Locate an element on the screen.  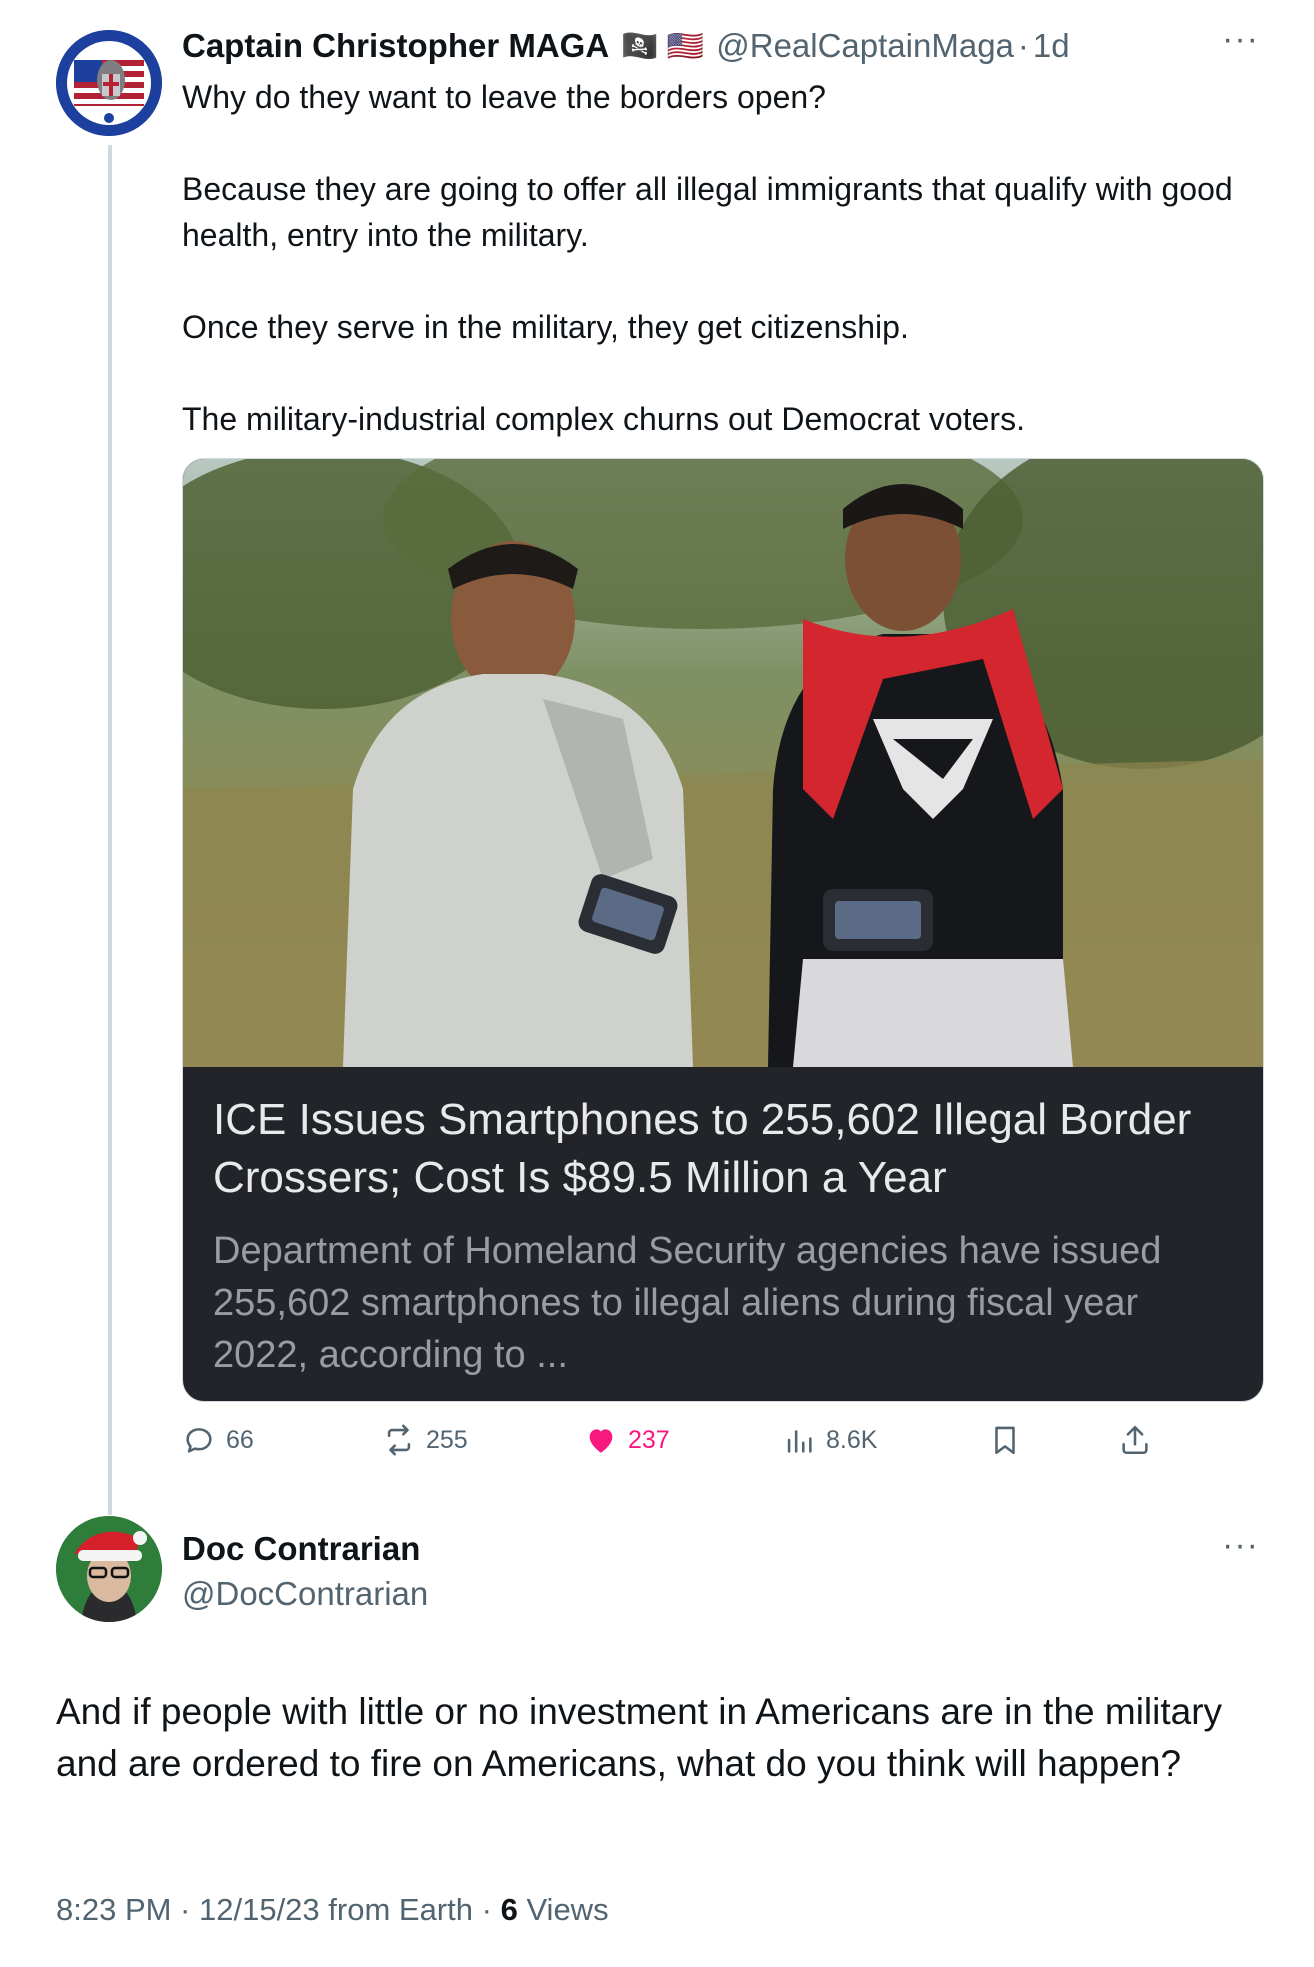
repost-button: 255 is located at coordinates (425, 1440).